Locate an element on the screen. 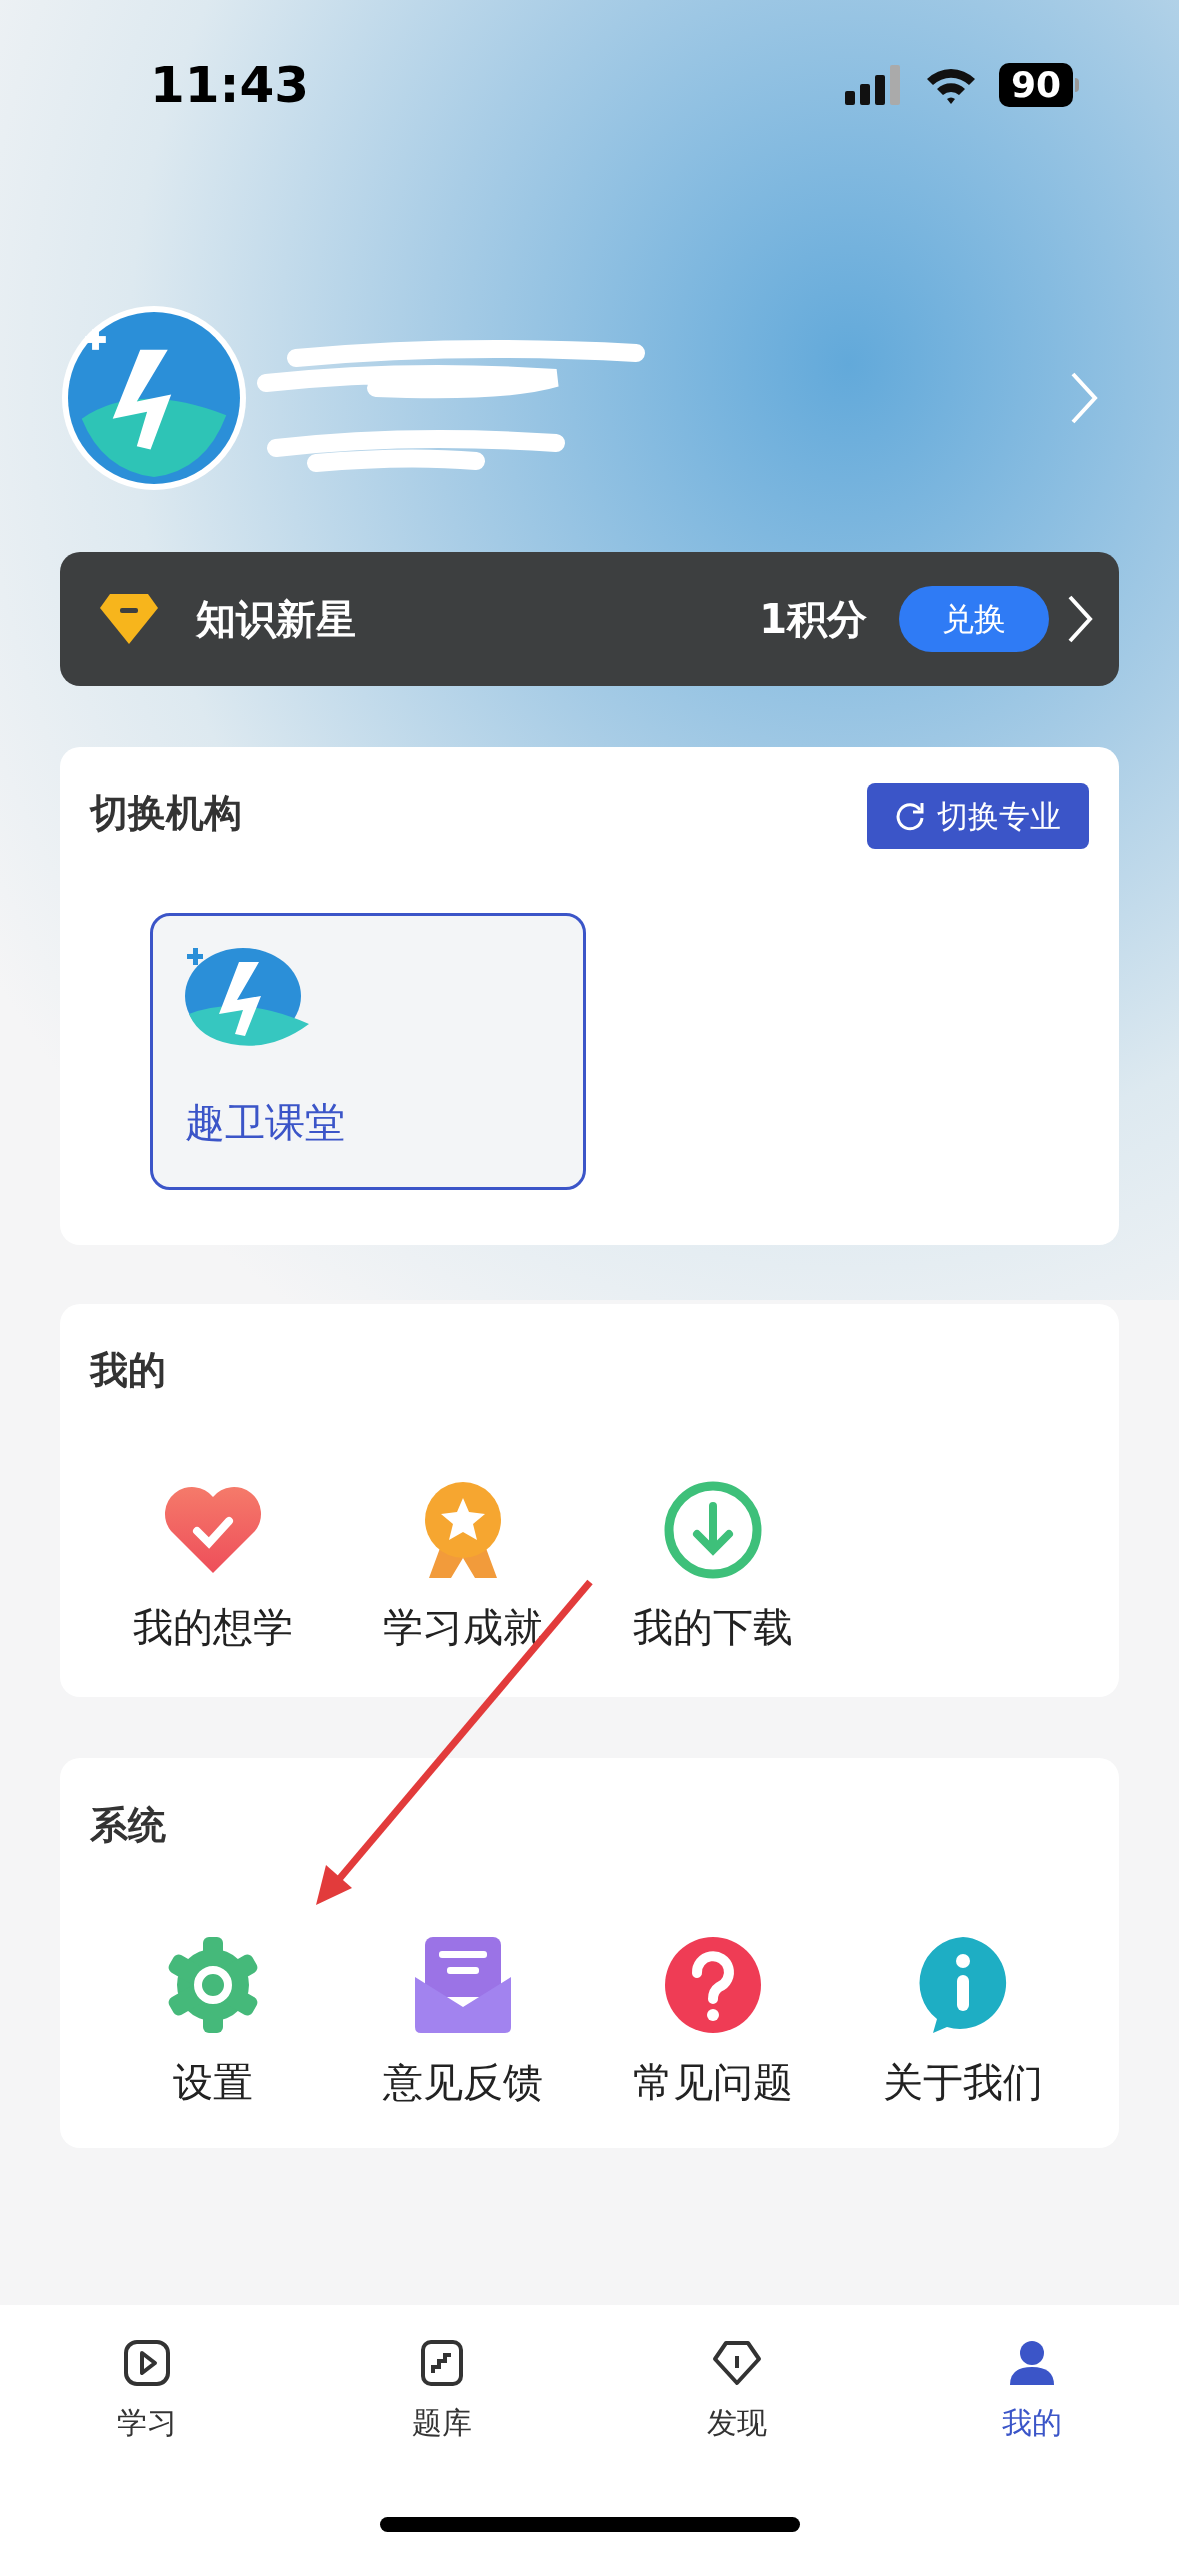 The image size is (1179, 2556). section-title: 系统 is located at coordinates (128, 1825).